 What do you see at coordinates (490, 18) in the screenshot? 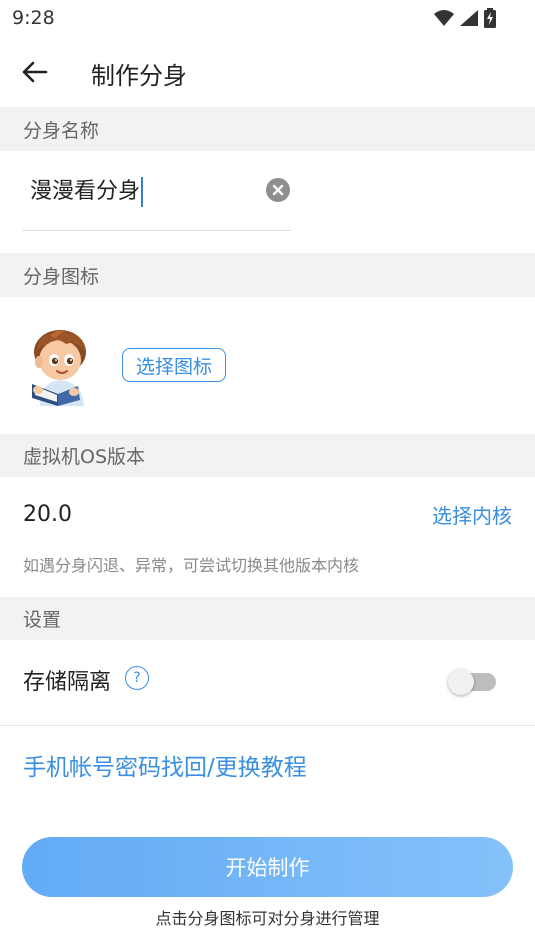
I see `battery-charging-icon` at bounding box center [490, 18].